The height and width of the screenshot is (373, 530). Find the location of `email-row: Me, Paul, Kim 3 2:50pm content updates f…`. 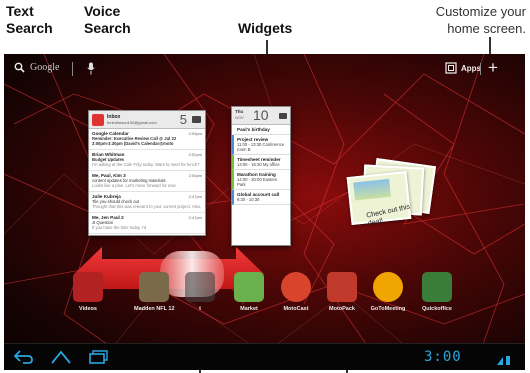

email-row: Me, Paul, Kim 3 2:50pm content updates f… is located at coordinates (147, 181).